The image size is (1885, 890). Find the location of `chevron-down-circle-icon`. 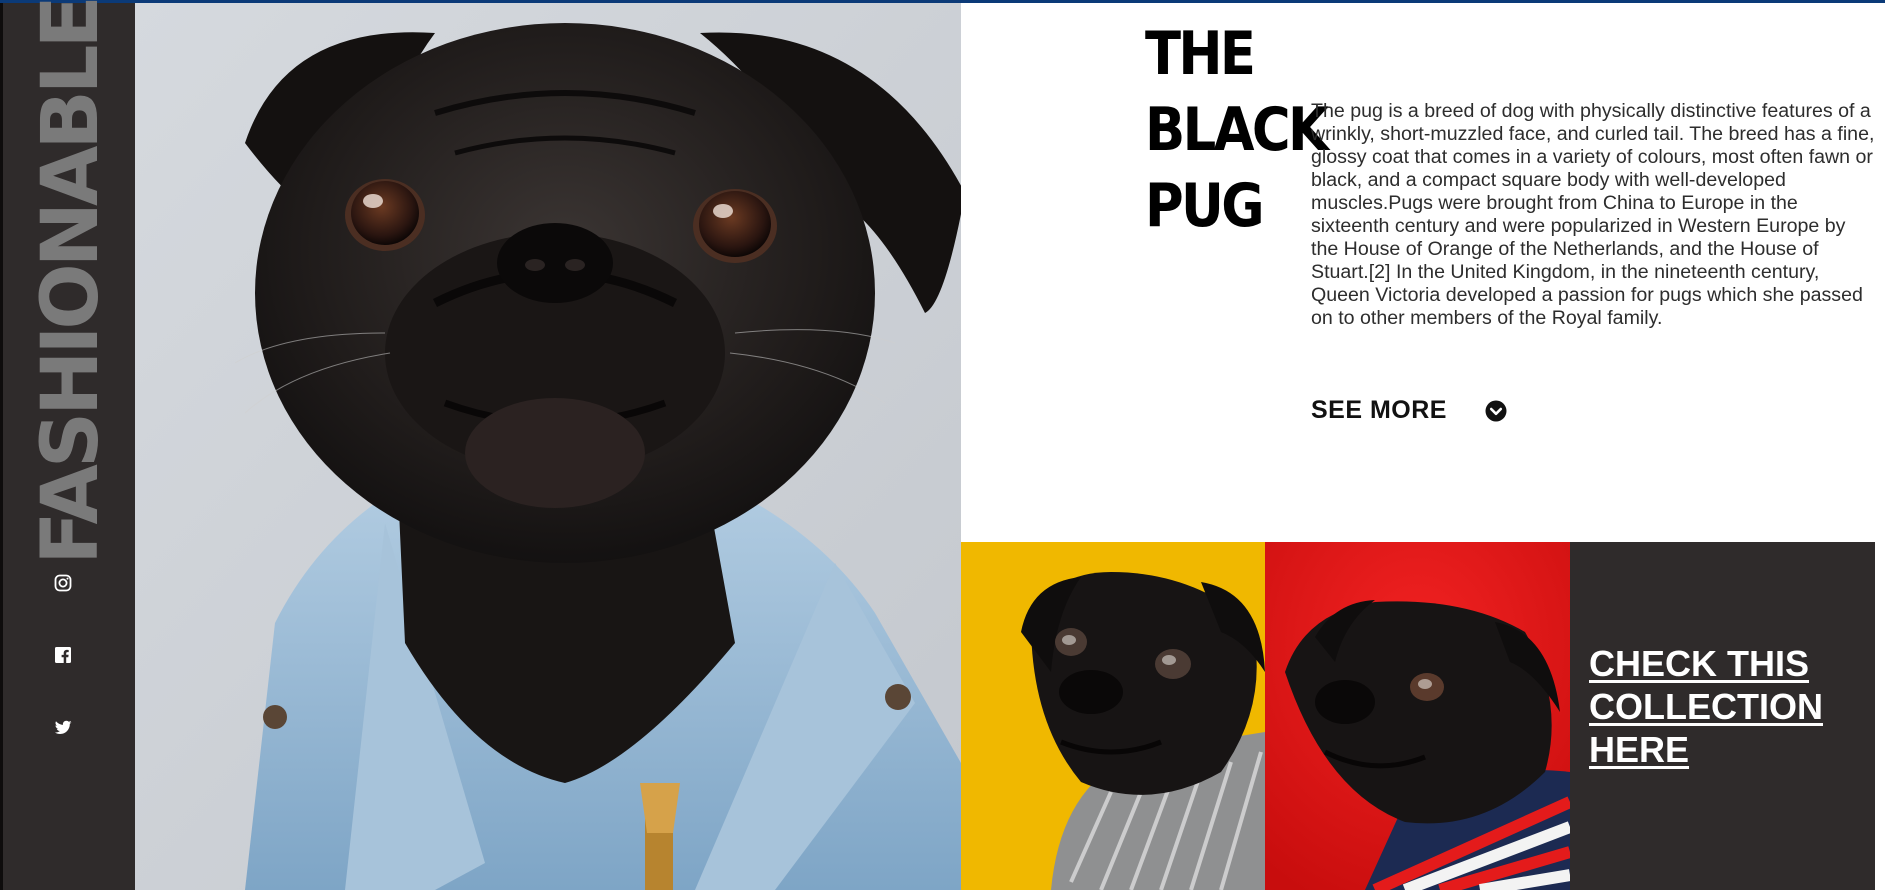

chevron-down-circle-icon is located at coordinates (1496, 410).